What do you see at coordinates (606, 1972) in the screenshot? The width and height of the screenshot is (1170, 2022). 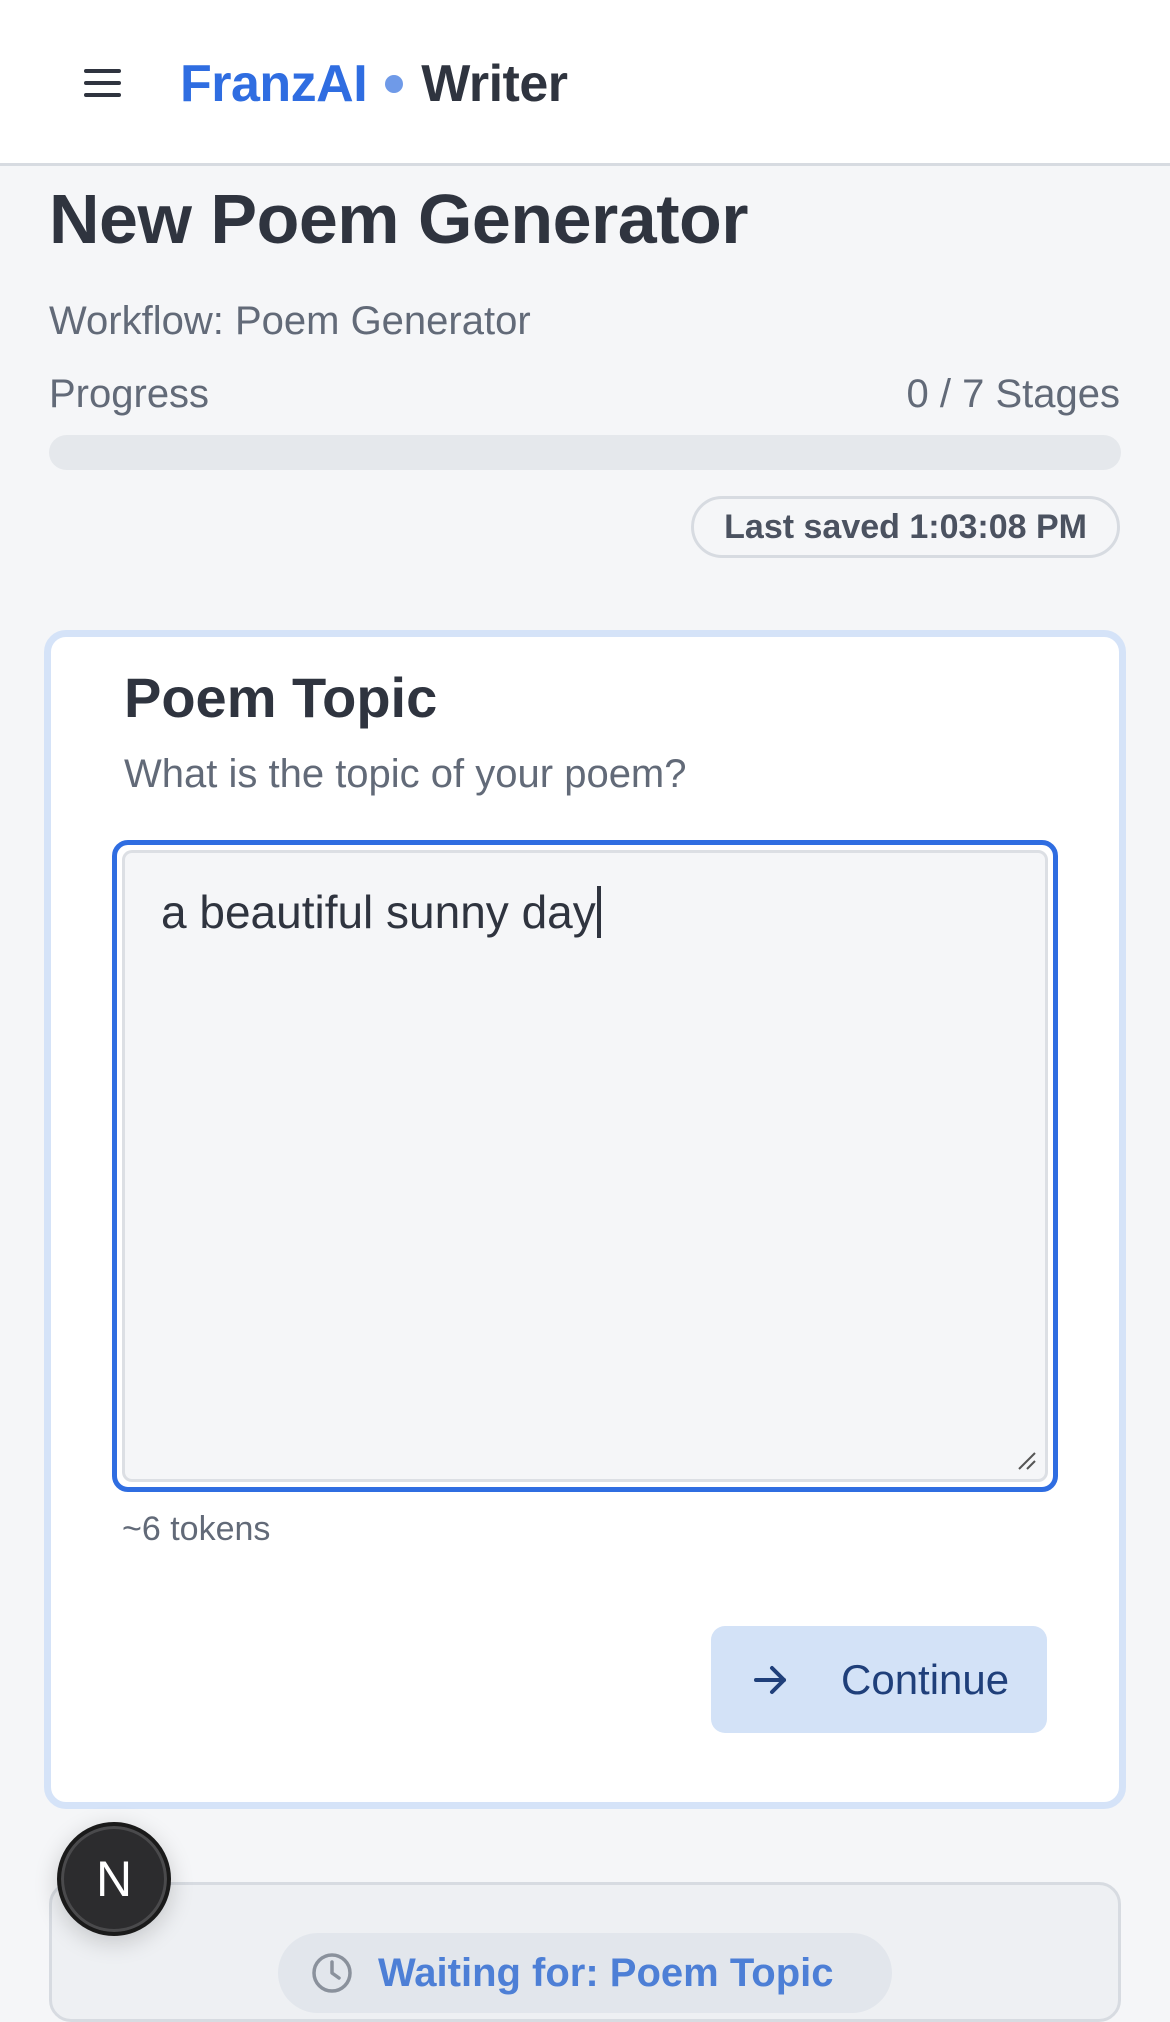 I see `waiting-text: Waiting for: Poem Topic` at bounding box center [606, 1972].